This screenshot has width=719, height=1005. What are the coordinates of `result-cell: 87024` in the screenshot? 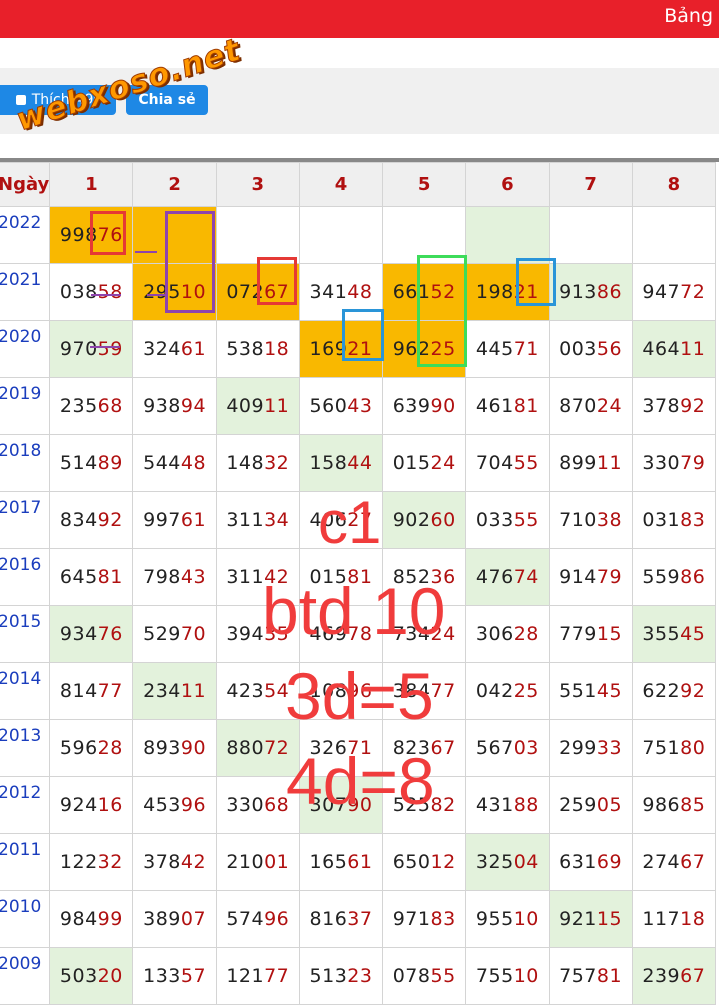 It's located at (590, 406).